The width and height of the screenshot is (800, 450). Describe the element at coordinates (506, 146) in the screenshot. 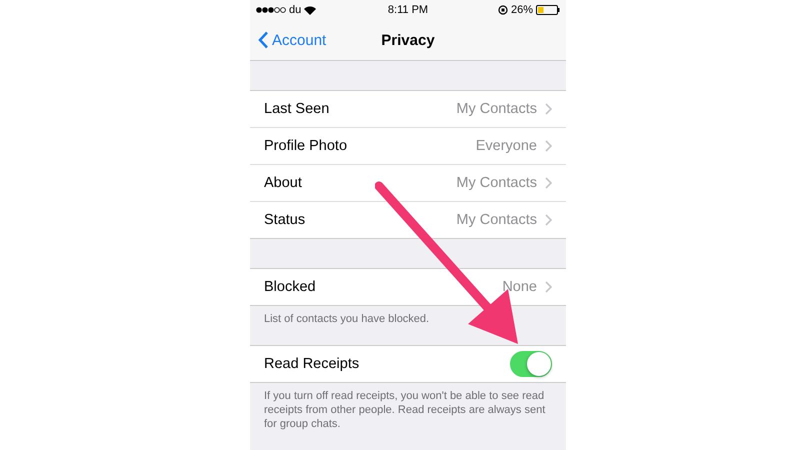

I see `row-value: Everyone` at that location.